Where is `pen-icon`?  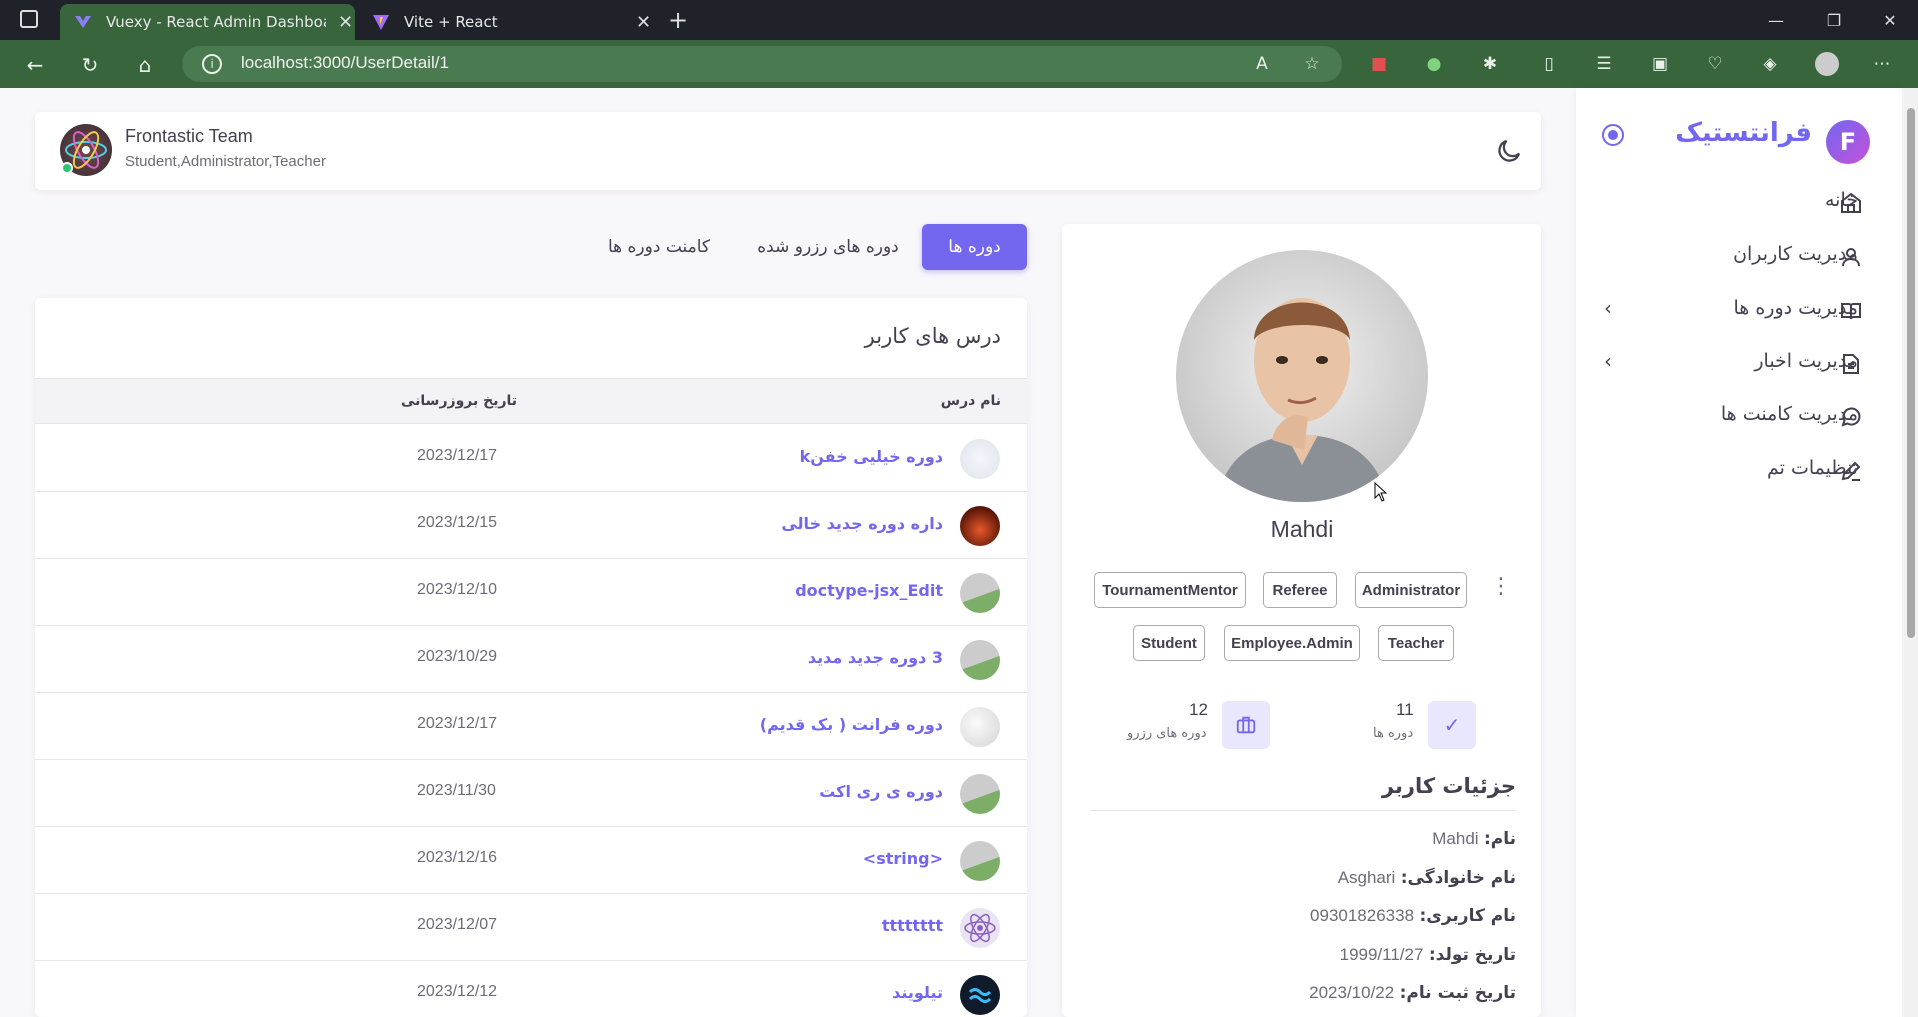
pen-icon is located at coordinates (1851, 471).